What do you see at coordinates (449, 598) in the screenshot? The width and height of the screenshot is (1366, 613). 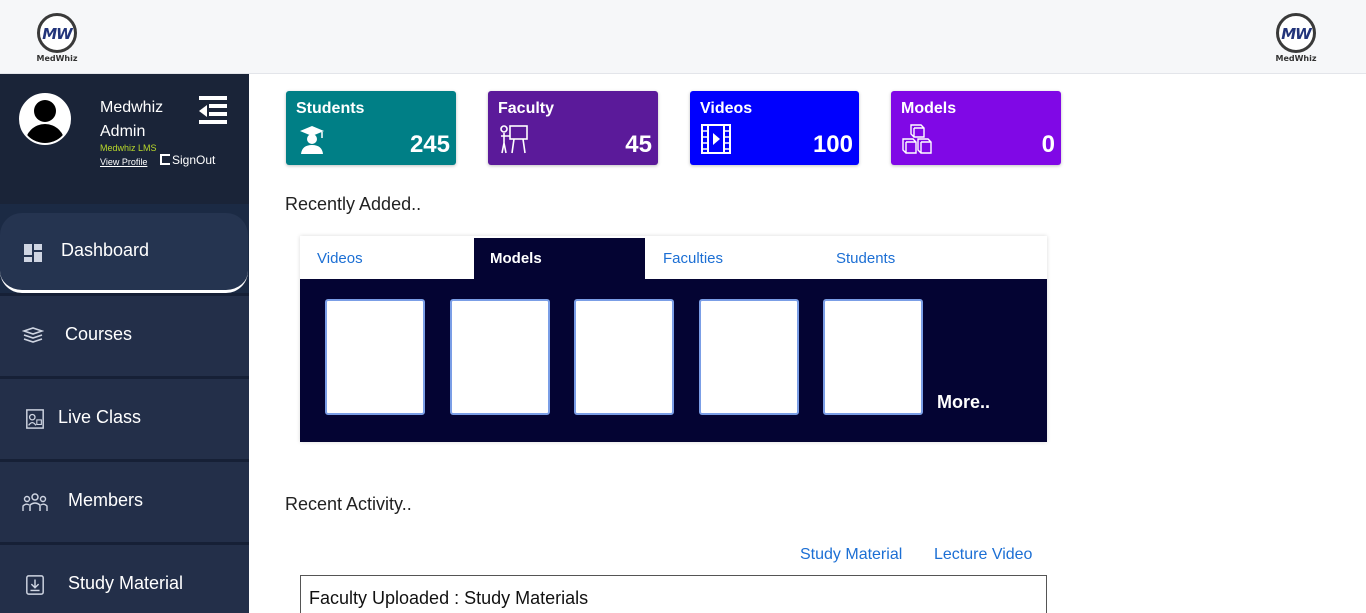 I see `activity-entry: Faculty Uploaded : Study Materials` at bounding box center [449, 598].